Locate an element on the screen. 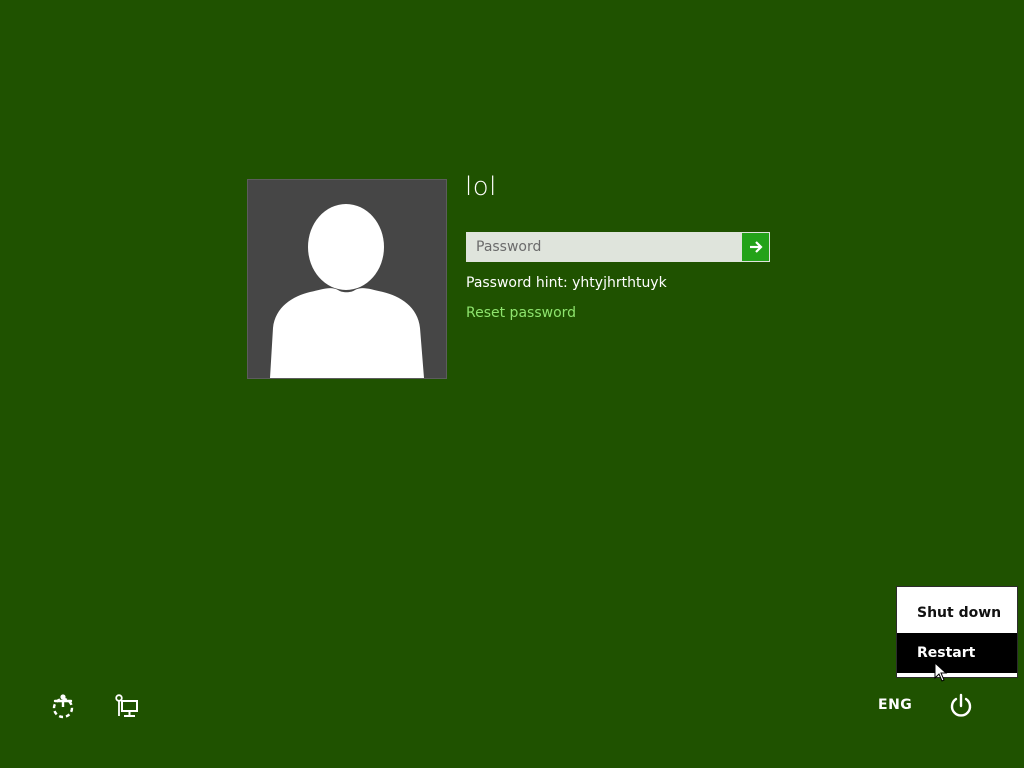 The image size is (1024, 768). power-button is located at coordinates (961, 706).